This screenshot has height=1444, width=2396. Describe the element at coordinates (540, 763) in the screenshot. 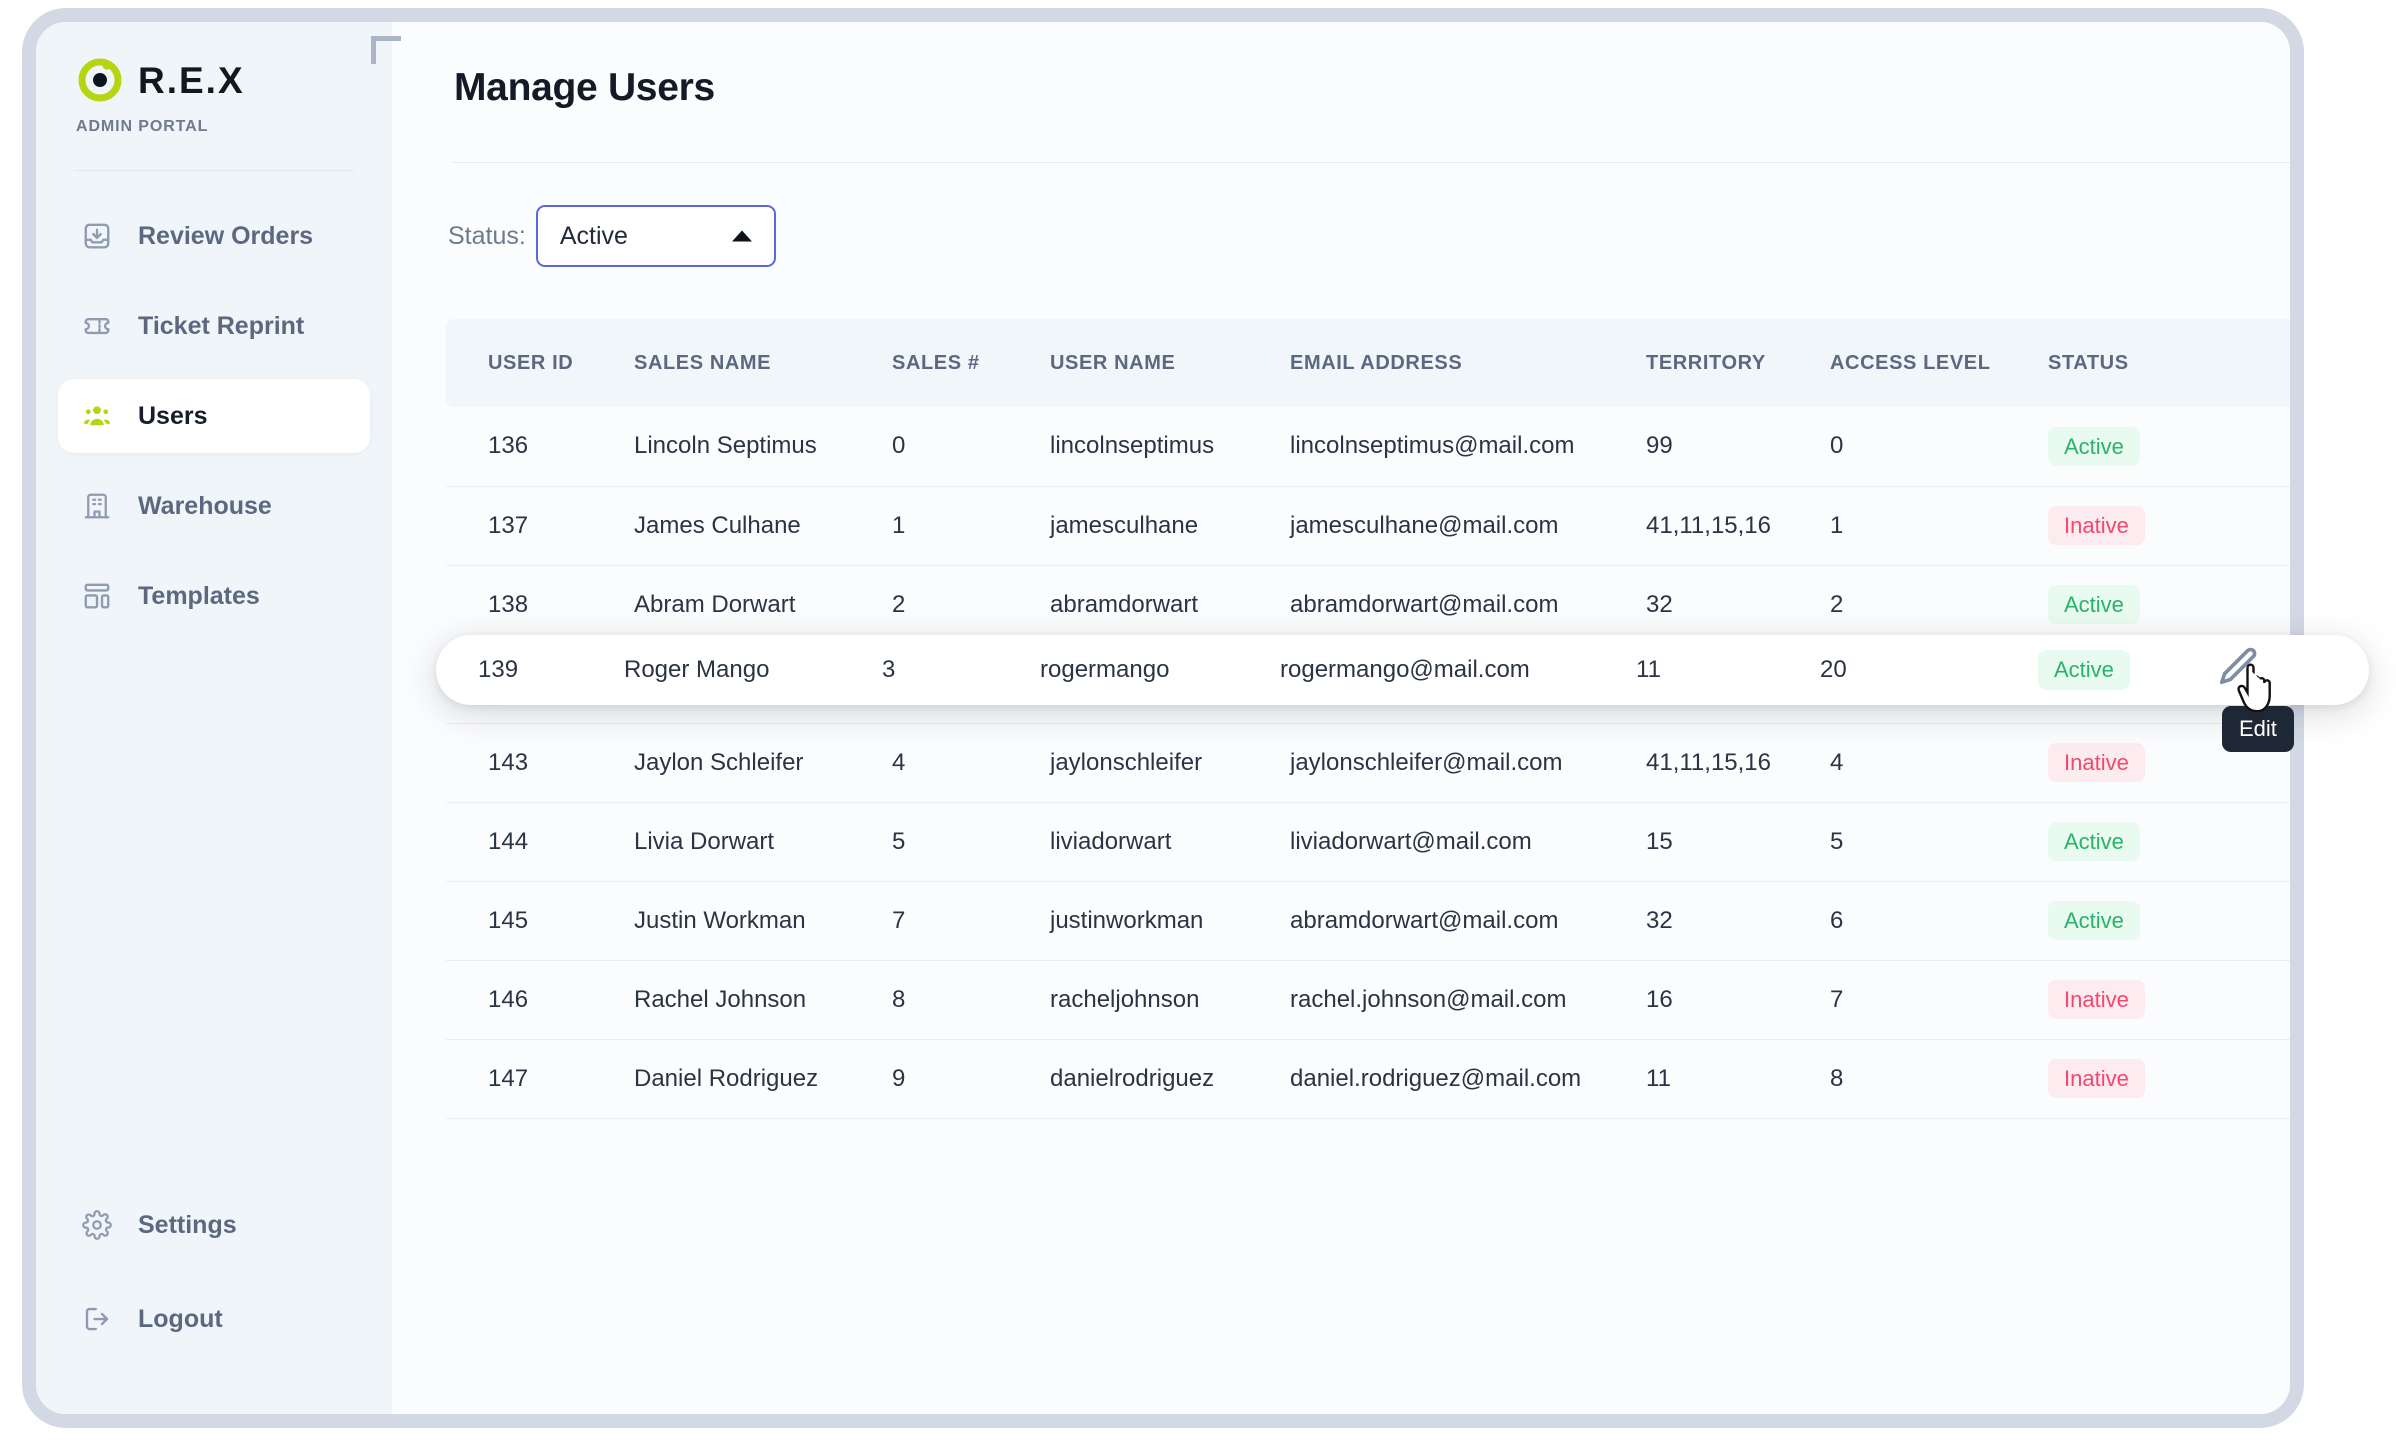

I see `cell-user-id: 143` at that location.